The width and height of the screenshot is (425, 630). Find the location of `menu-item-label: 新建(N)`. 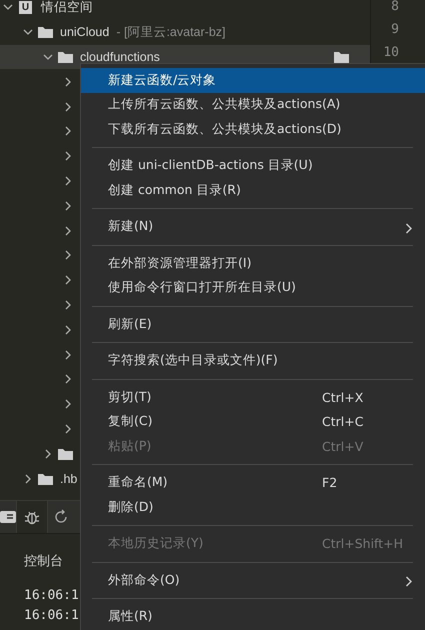

menu-item-label: 新建(N) is located at coordinates (131, 227).